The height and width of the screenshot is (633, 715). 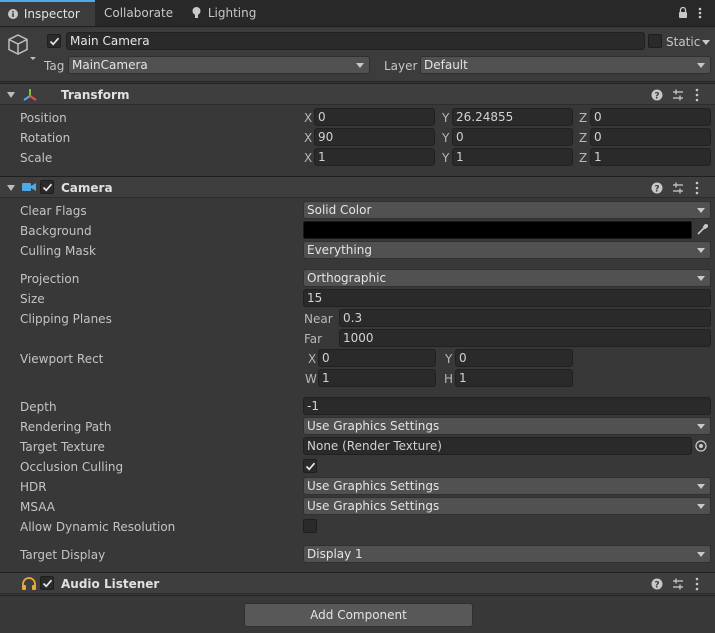 I want to click on rotation-z-field: 0, so click(x=650, y=137).